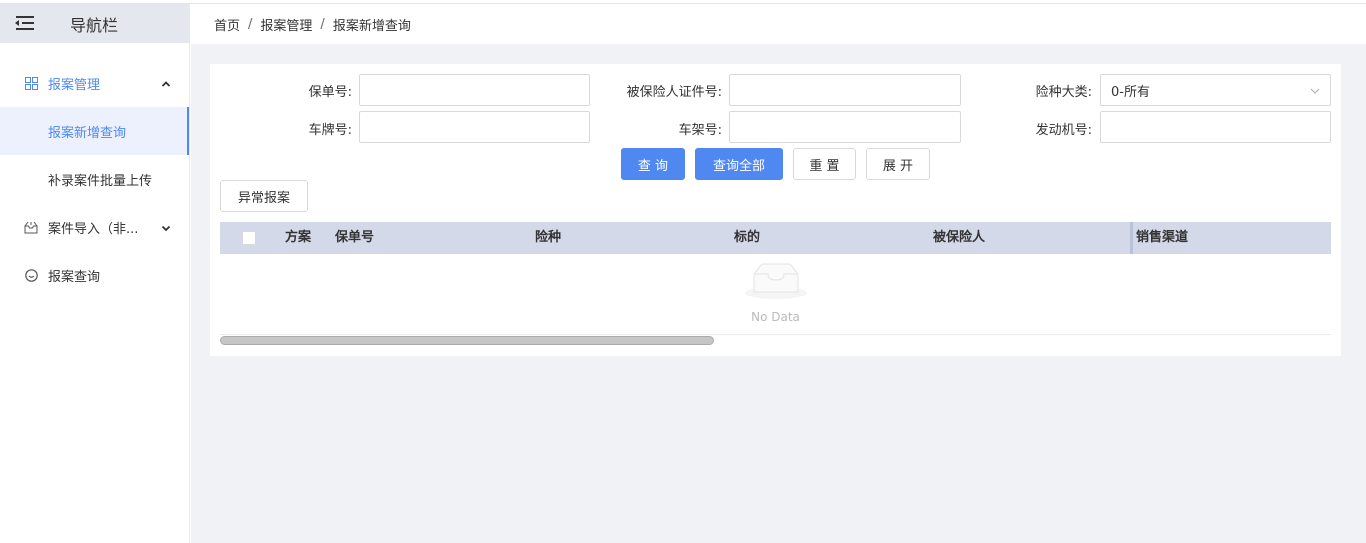 Image resolution: width=1366 pixels, height=543 pixels. I want to click on expand-button: 展 开, so click(898, 164).